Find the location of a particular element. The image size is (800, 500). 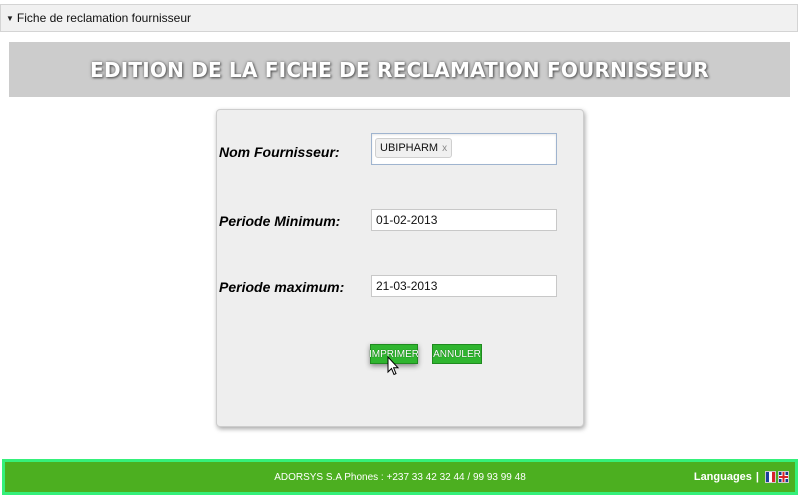

panel-title: Fiche de reclamation fournisseur is located at coordinates (104, 18).